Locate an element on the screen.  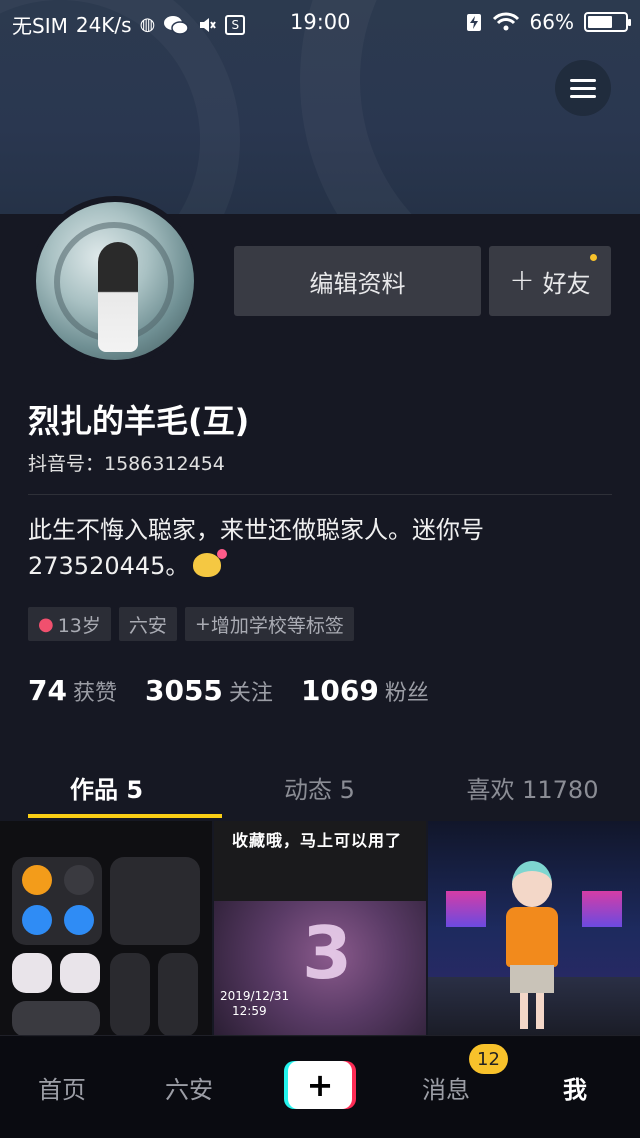
status-left: 无SIM 24K/s ◍ S is located at coordinates (129, 24).